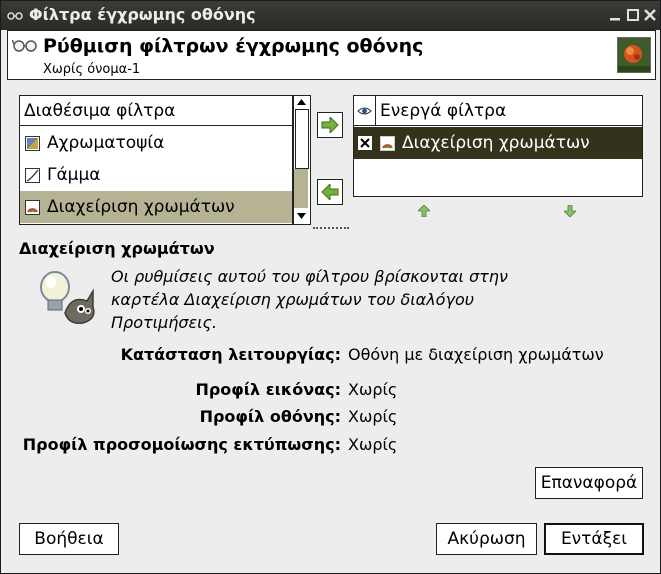 The image size is (661, 574). I want to click on image-name: Χωρίς όνομα-1, so click(92, 69).